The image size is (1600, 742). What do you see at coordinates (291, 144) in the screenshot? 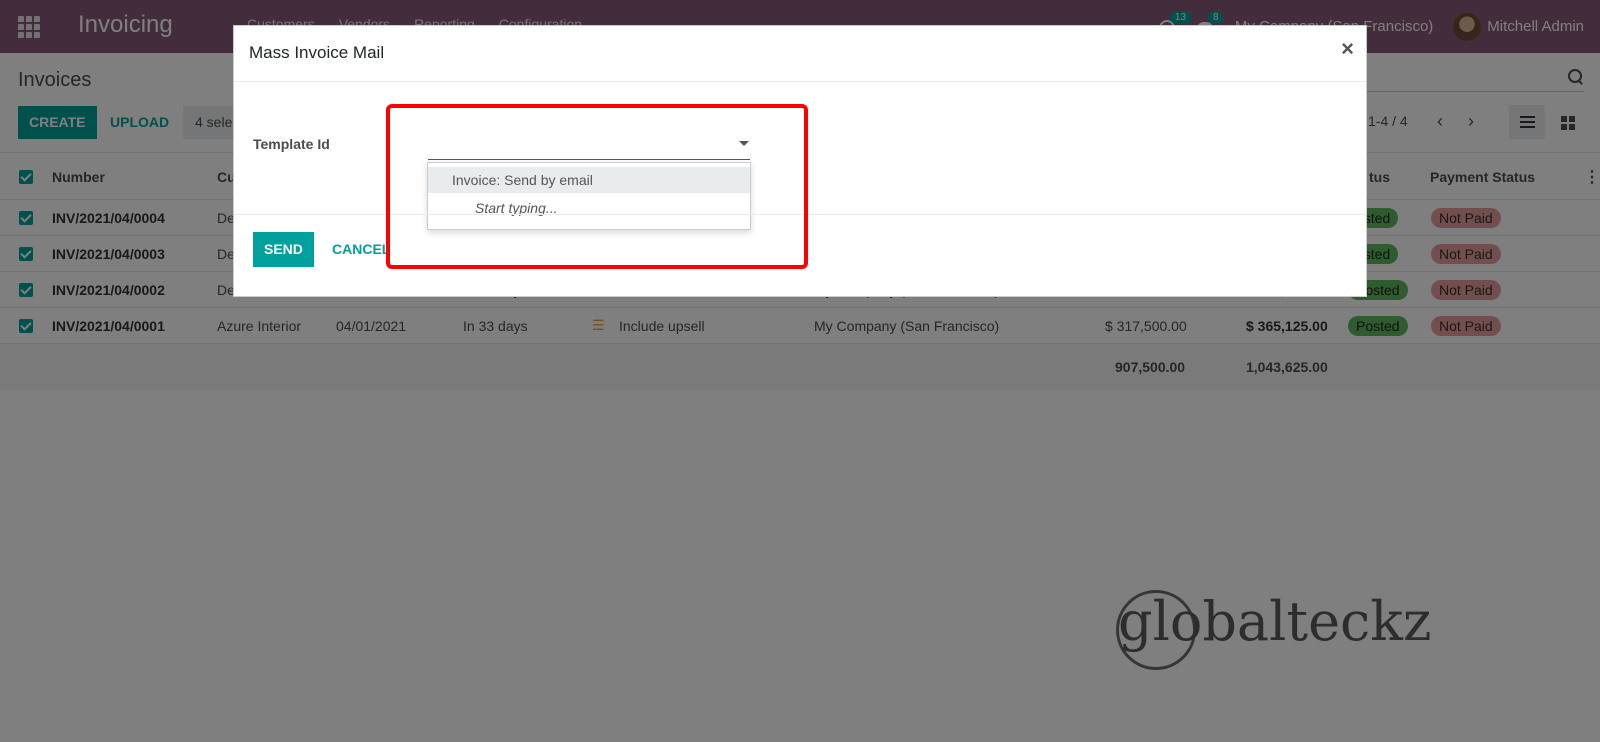
I see `template-id-label: Template Id` at bounding box center [291, 144].